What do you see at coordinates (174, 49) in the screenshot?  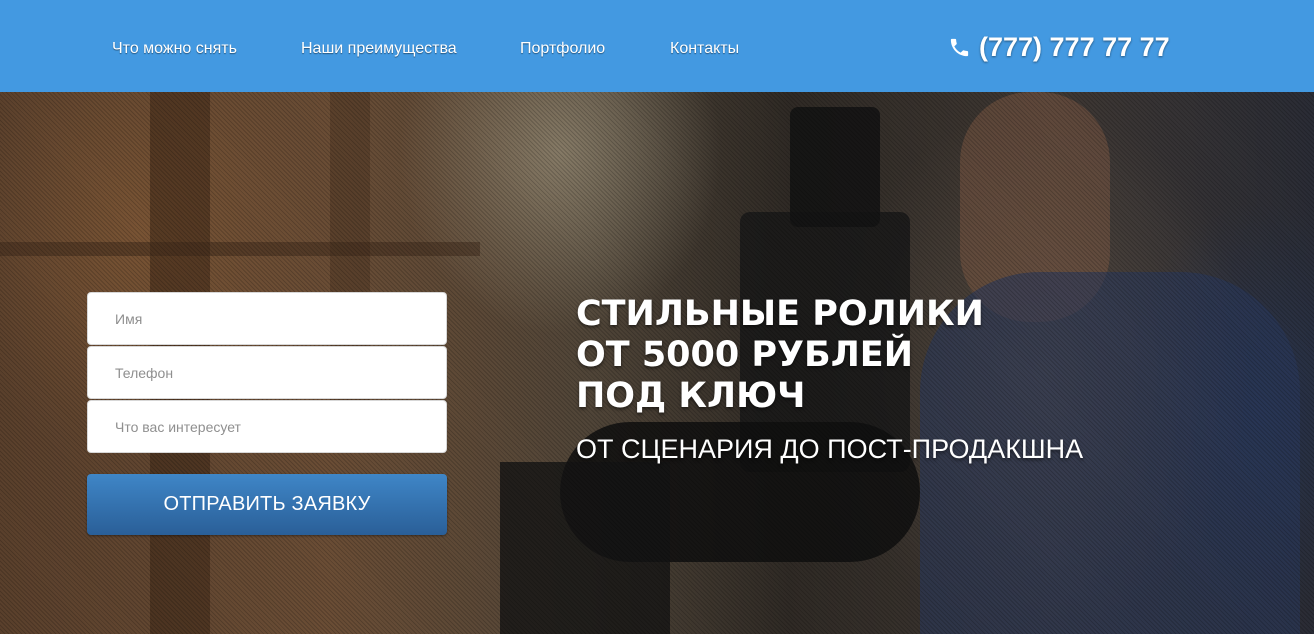 I see `nav-item-what-to-shoot: Что можно снять` at bounding box center [174, 49].